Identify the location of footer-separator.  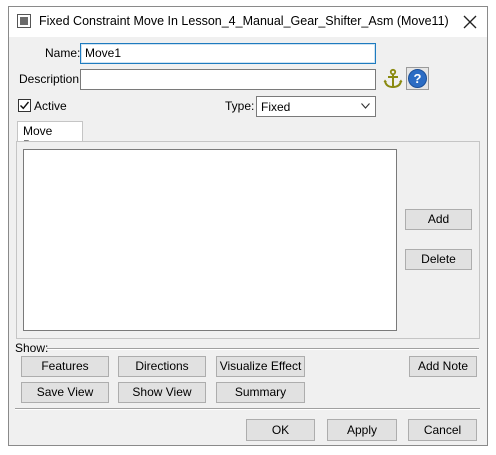
(247, 409).